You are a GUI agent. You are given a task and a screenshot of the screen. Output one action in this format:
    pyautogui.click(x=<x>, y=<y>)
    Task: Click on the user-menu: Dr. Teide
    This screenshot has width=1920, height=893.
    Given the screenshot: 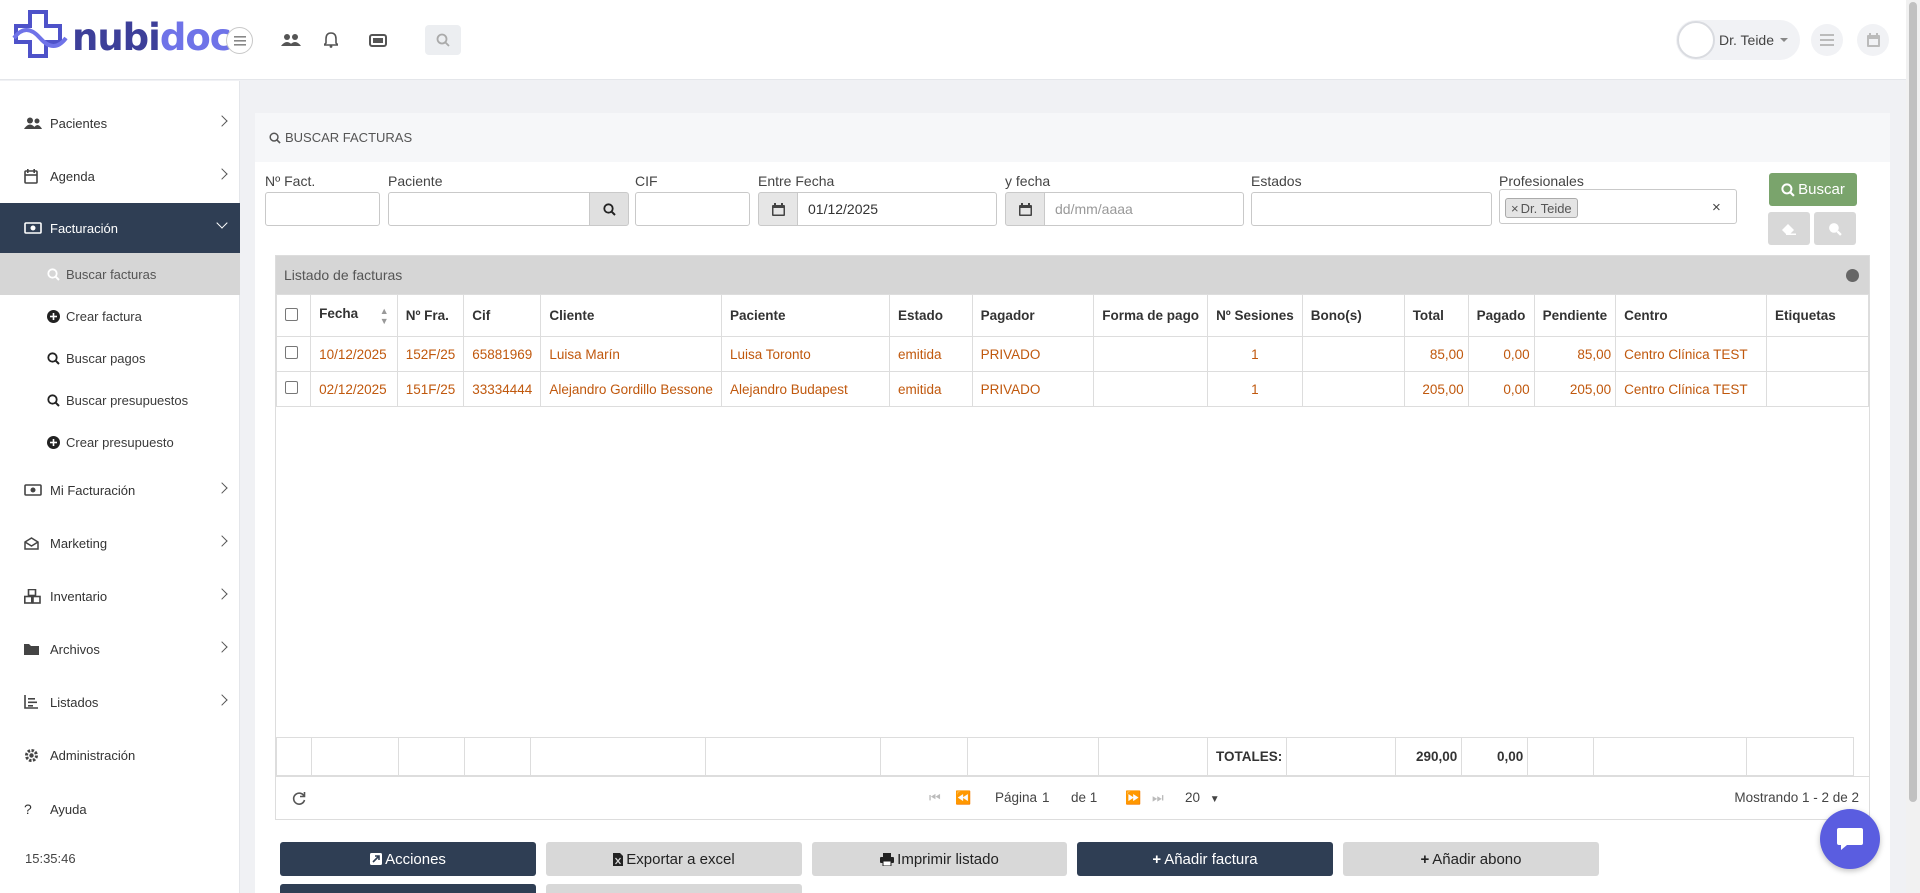 What is the action you would take?
    pyautogui.click(x=1738, y=40)
    